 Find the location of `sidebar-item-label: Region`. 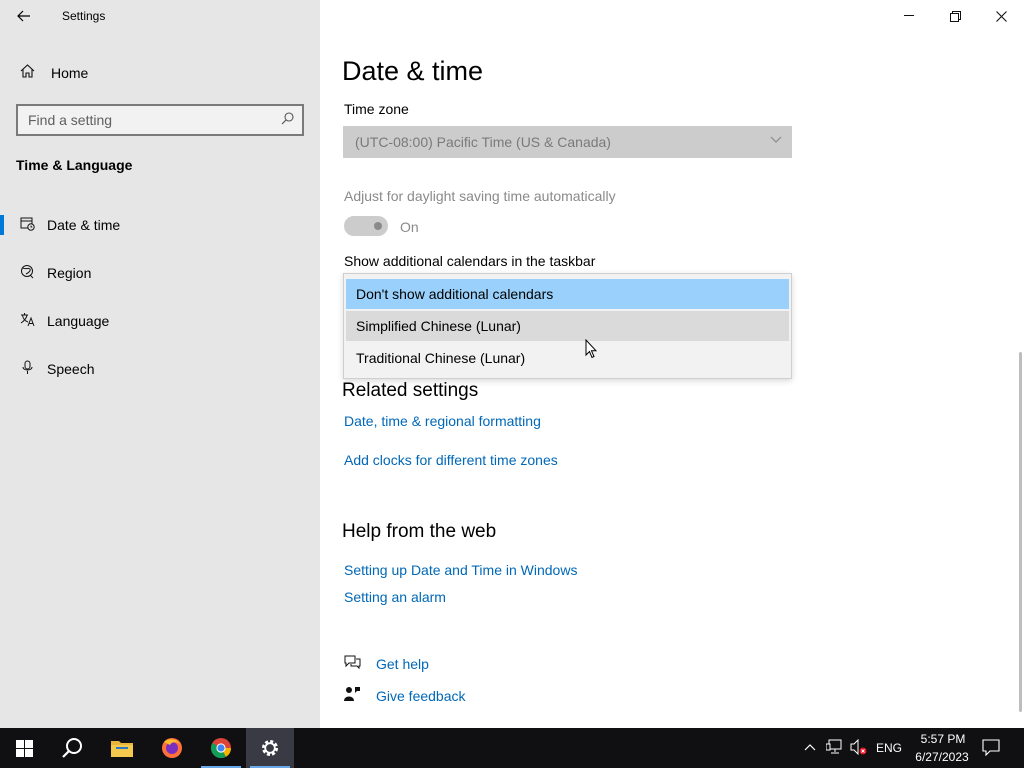

sidebar-item-label: Region is located at coordinates (69, 273).